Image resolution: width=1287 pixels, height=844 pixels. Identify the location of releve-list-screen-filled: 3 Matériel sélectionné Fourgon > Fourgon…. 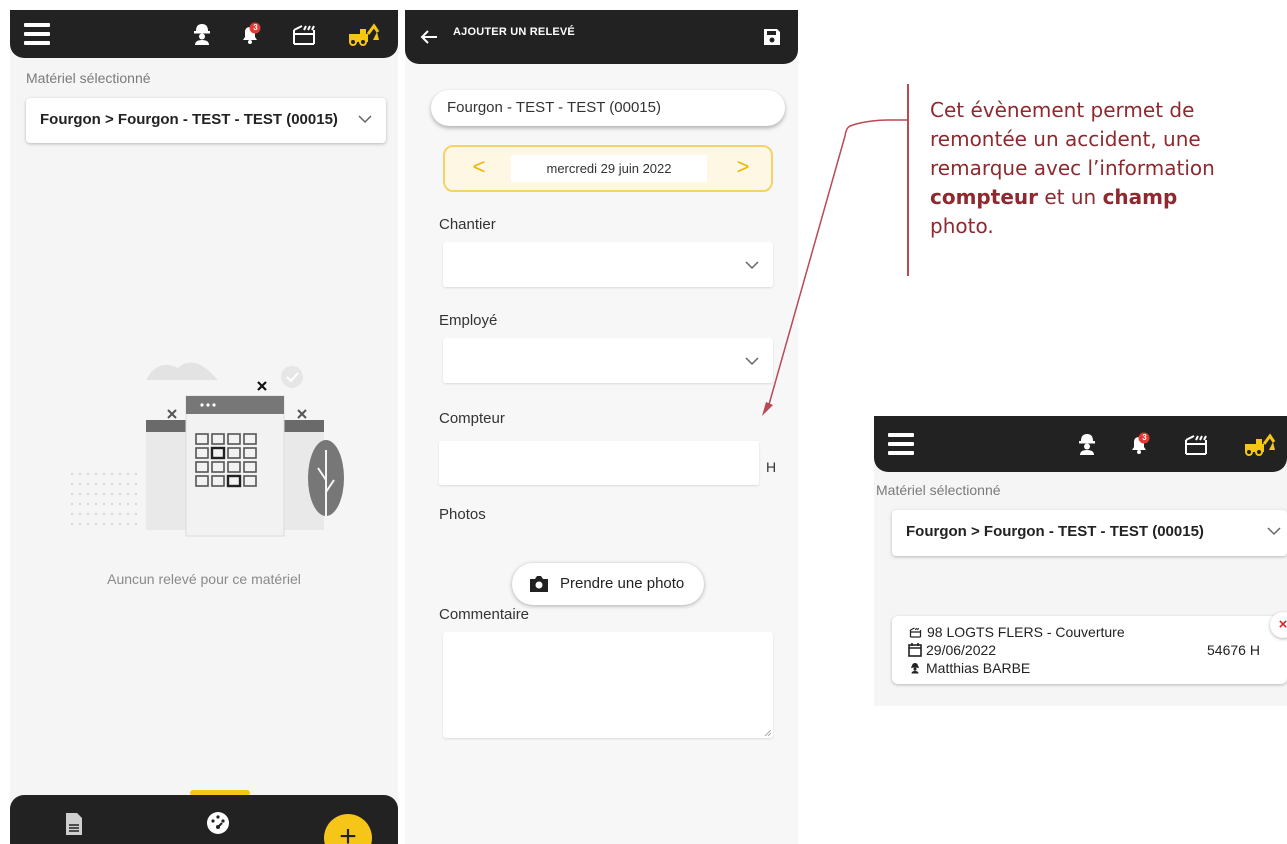
(1080, 561).